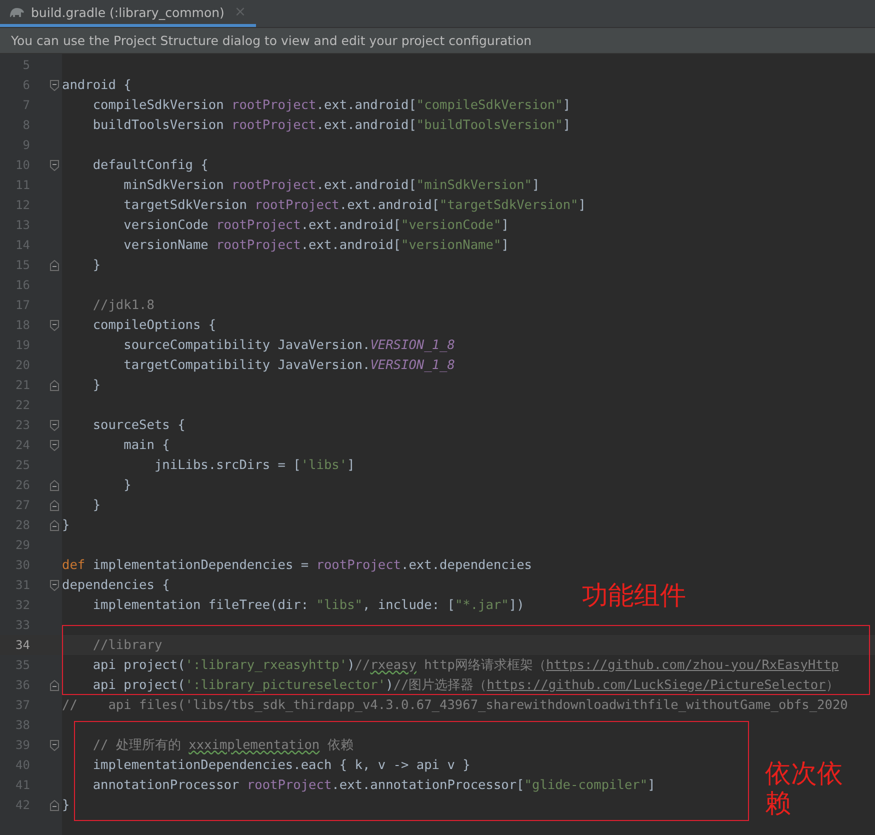 This screenshot has height=835, width=875. What do you see at coordinates (116, 585) in the screenshot?
I see `code-line: dependencies {` at bounding box center [116, 585].